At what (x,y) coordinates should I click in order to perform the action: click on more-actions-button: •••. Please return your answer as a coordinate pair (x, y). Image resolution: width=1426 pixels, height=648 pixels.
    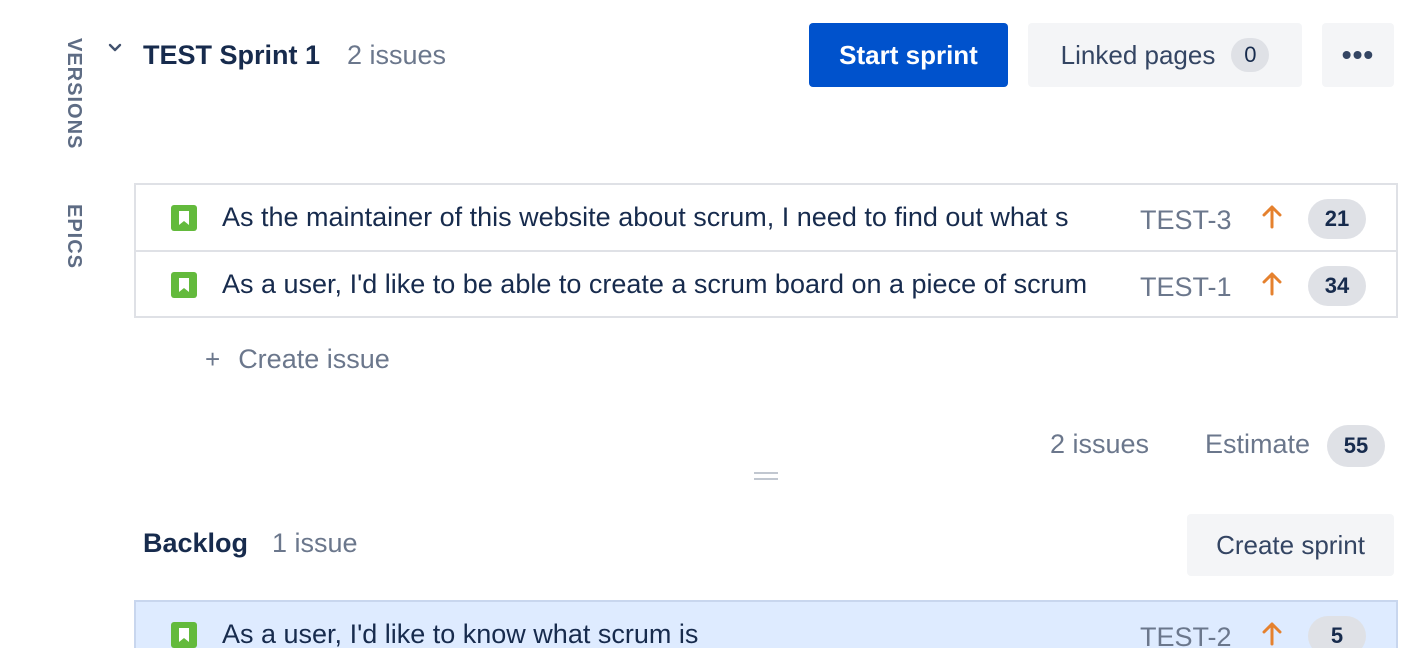
    Looking at the image, I should click on (1358, 55).